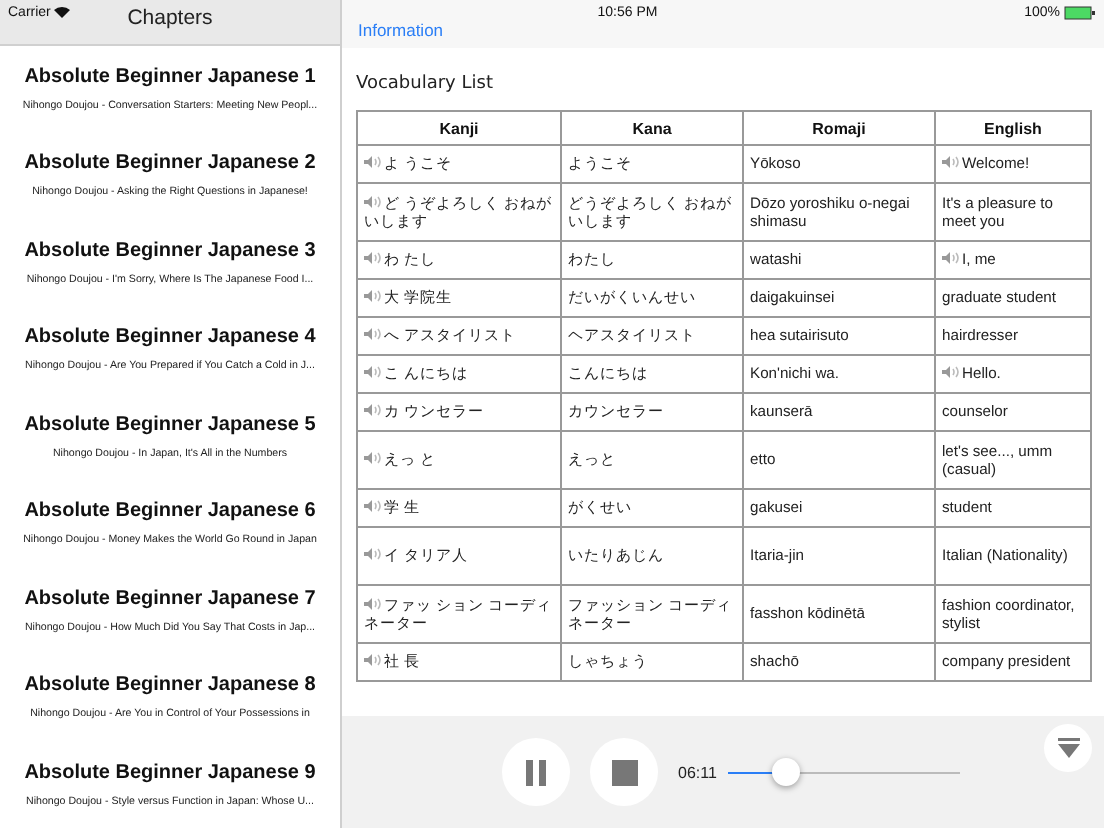 The width and height of the screenshot is (1104, 828). Describe the element at coordinates (839, 128) in the screenshot. I see `column-header: Romaji` at that location.